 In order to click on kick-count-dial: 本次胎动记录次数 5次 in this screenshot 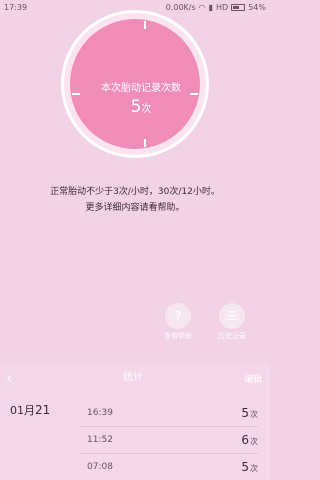, I will do `click(135, 84)`.